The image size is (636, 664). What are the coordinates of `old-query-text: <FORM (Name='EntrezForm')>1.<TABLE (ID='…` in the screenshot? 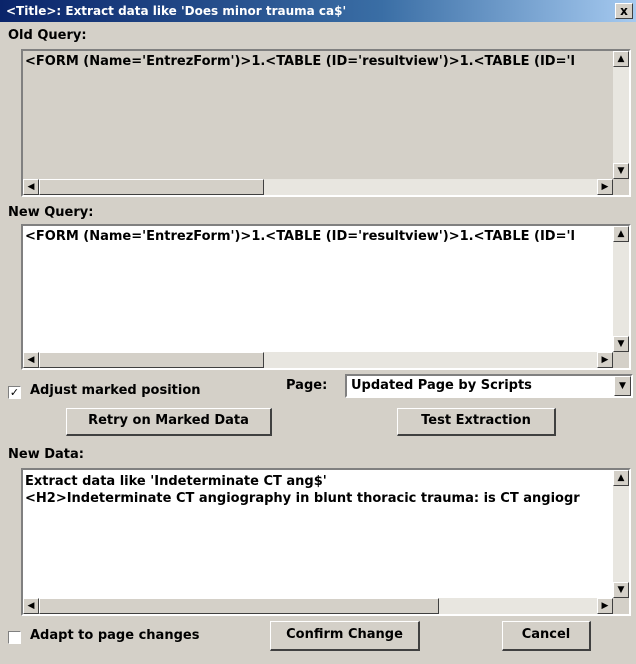 It's located at (300, 61).